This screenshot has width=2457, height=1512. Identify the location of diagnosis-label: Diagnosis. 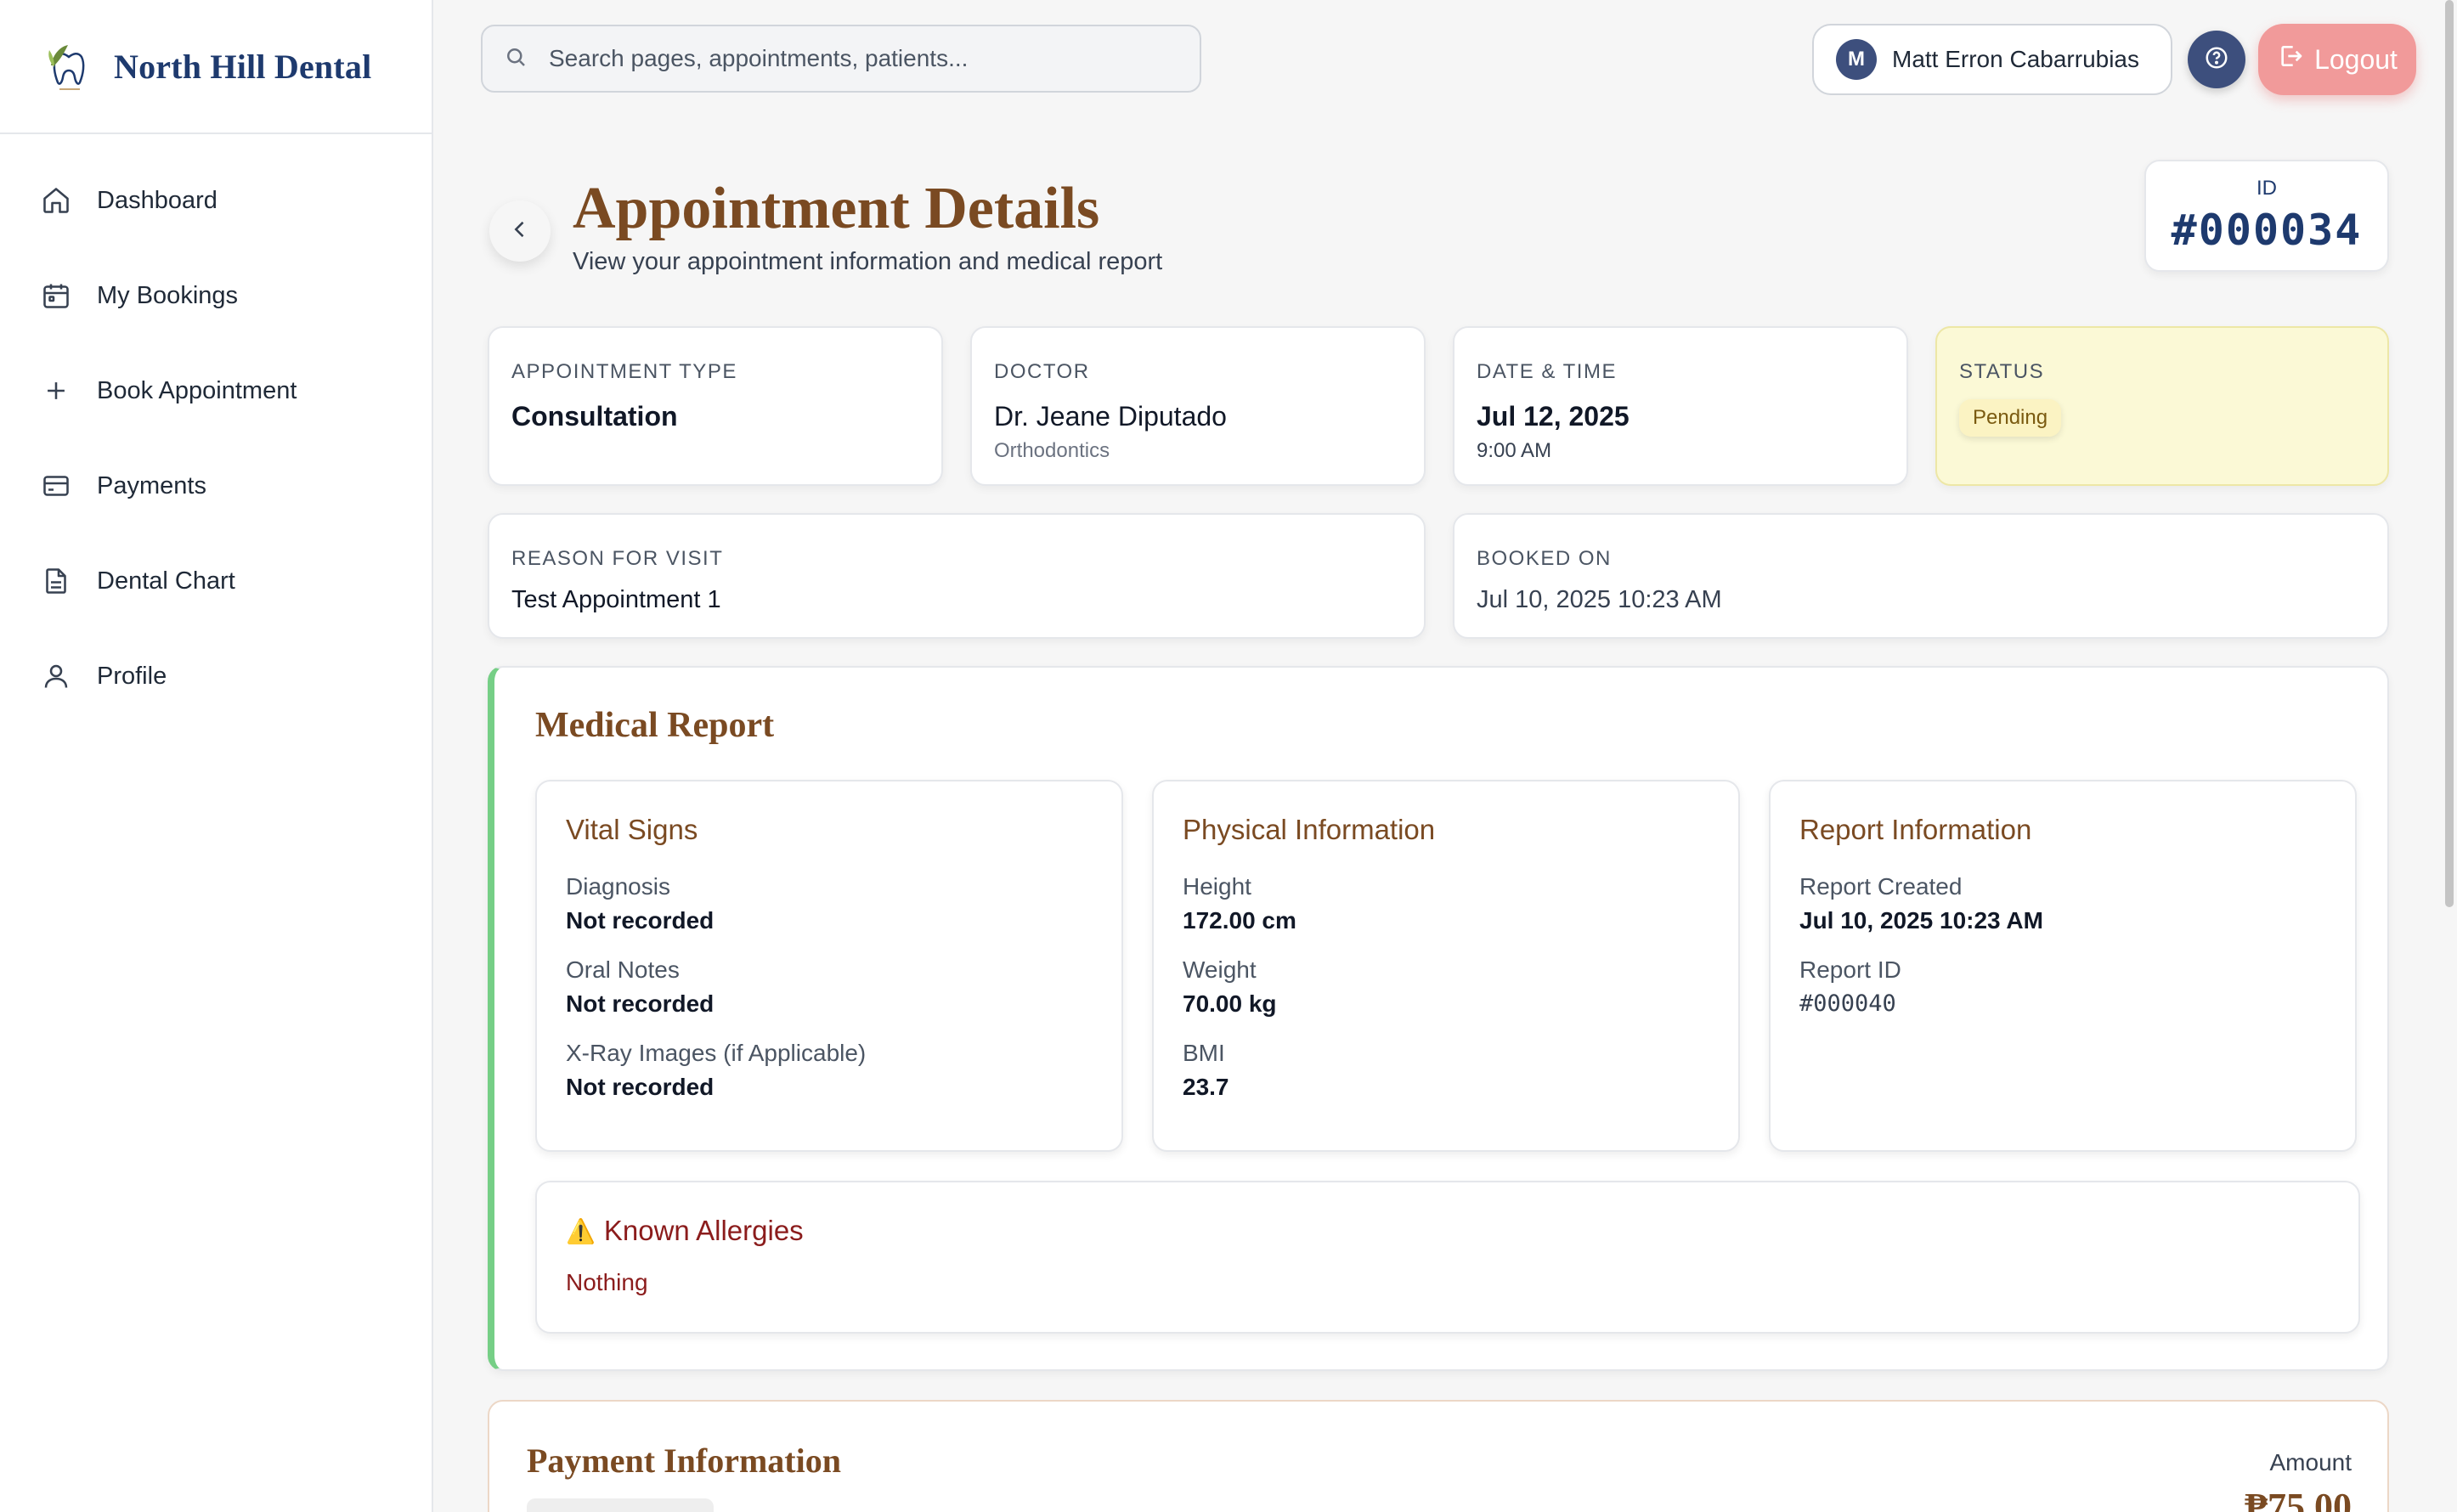
(618, 886).